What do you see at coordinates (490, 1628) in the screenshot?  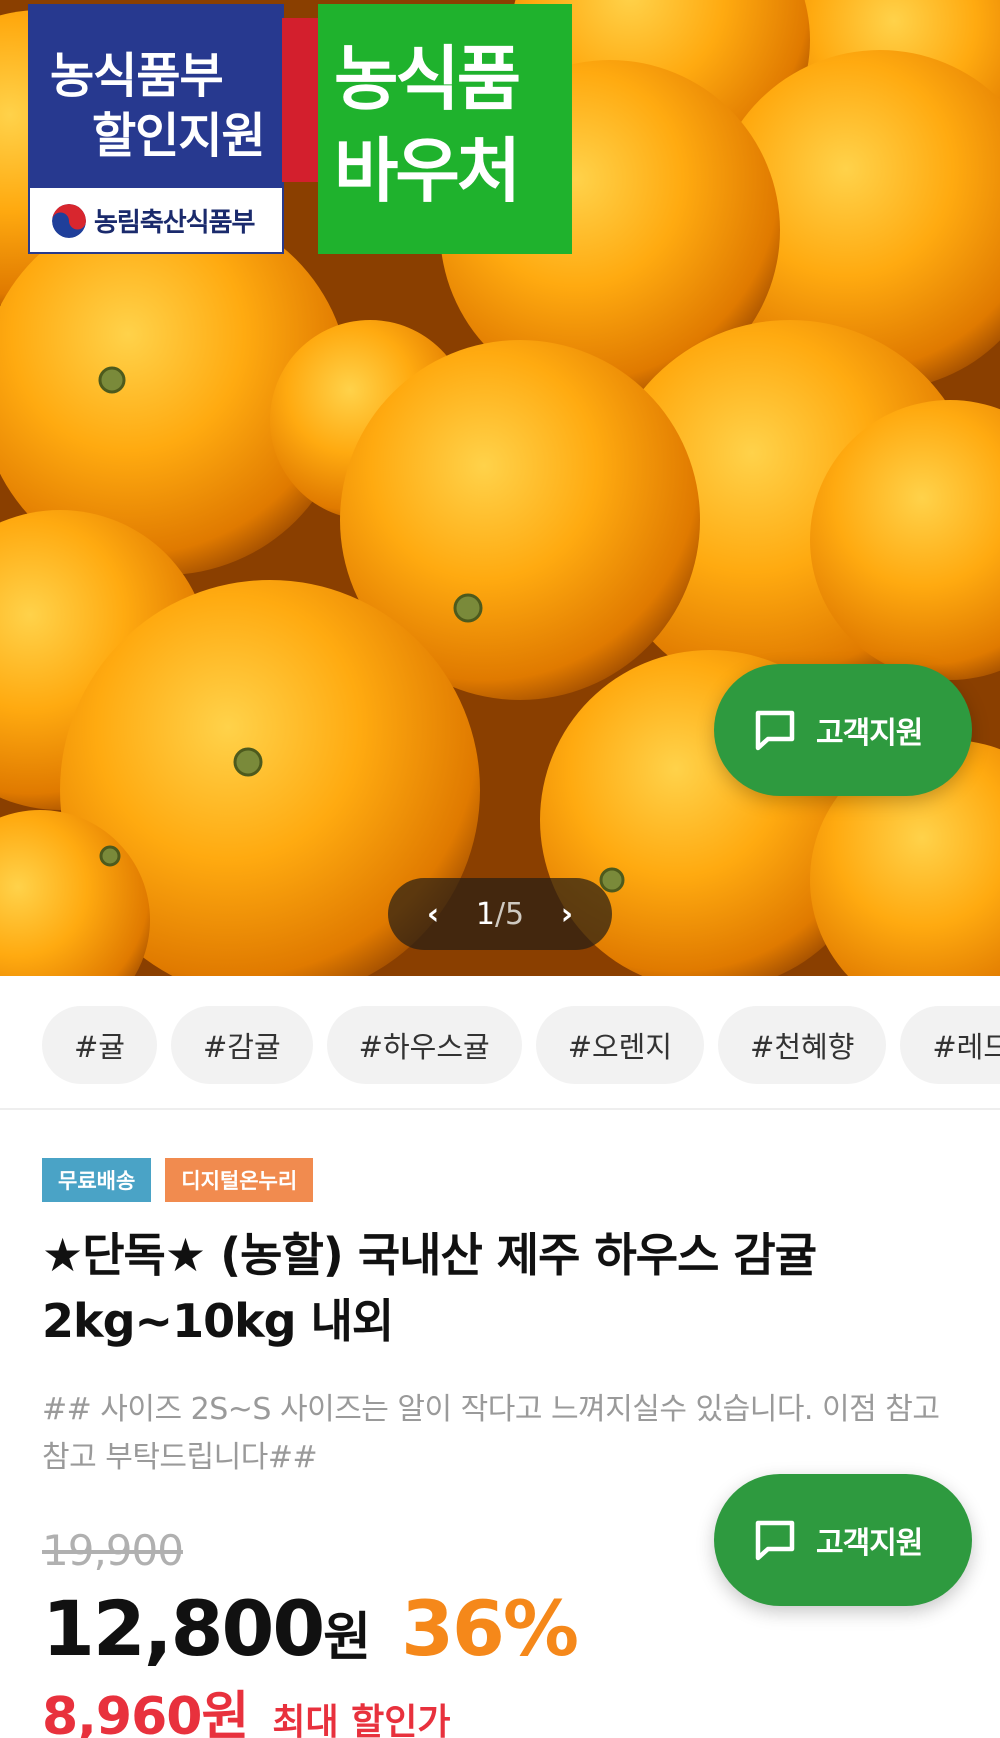 I see `discount-rate: 36%` at bounding box center [490, 1628].